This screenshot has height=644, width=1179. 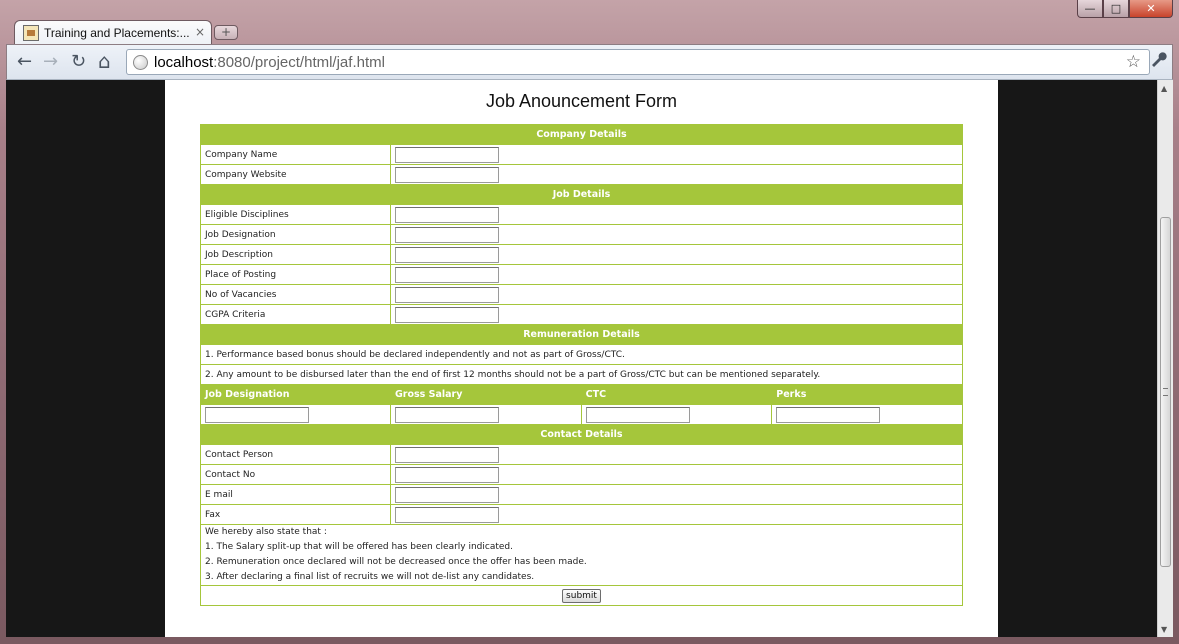 I want to click on job-designation-input, so click(x=447, y=234).